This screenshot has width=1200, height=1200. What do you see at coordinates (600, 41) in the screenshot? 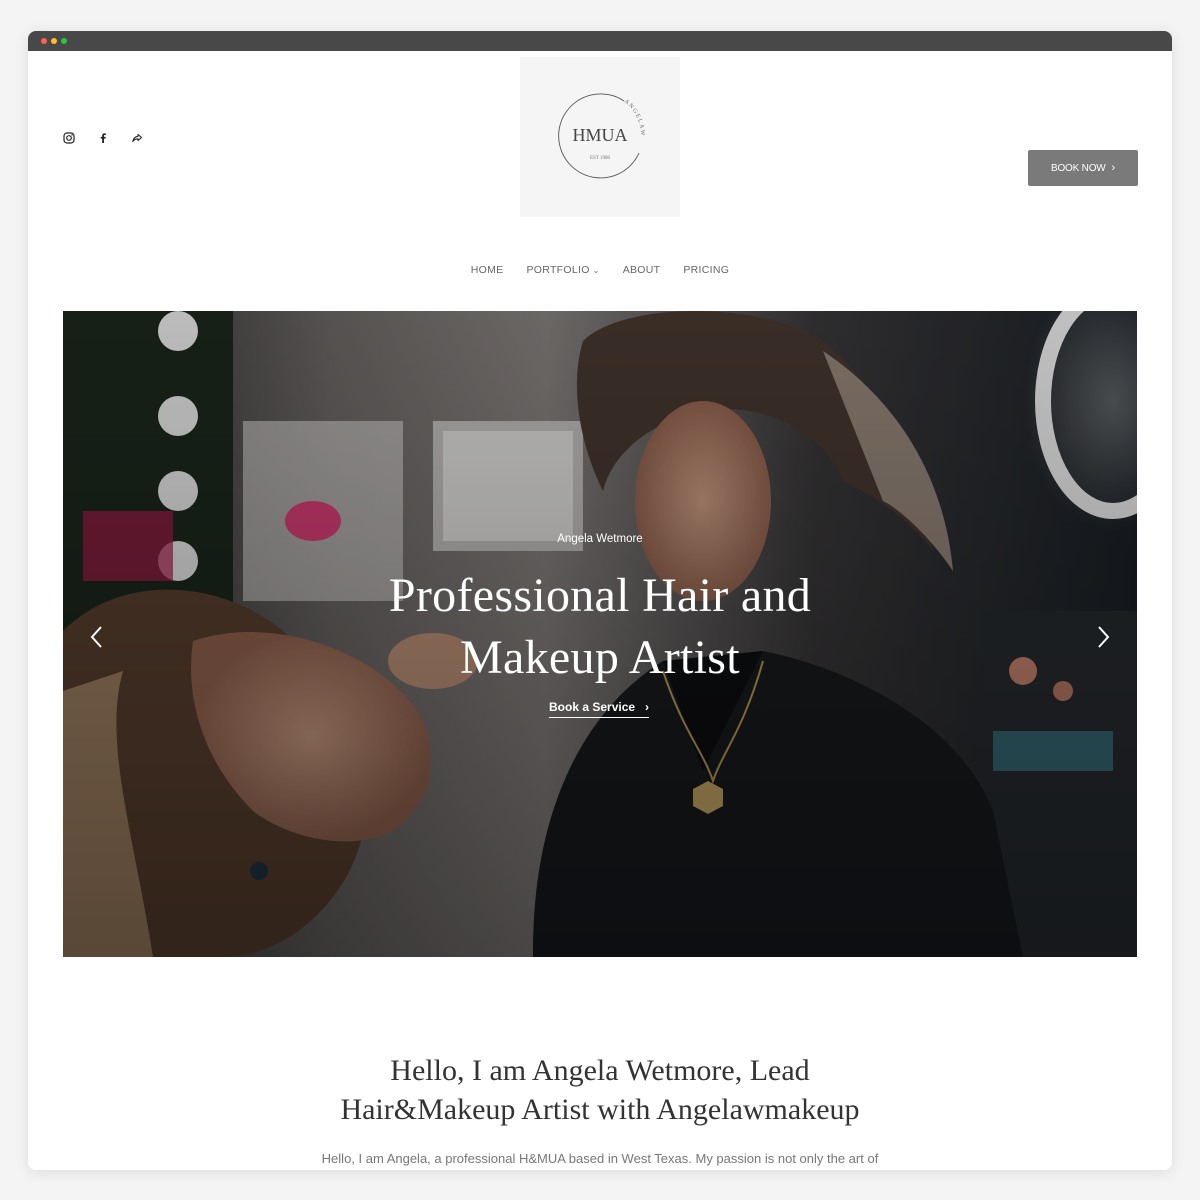
I see `browser-titlebar` at bounding box center [600, 41].